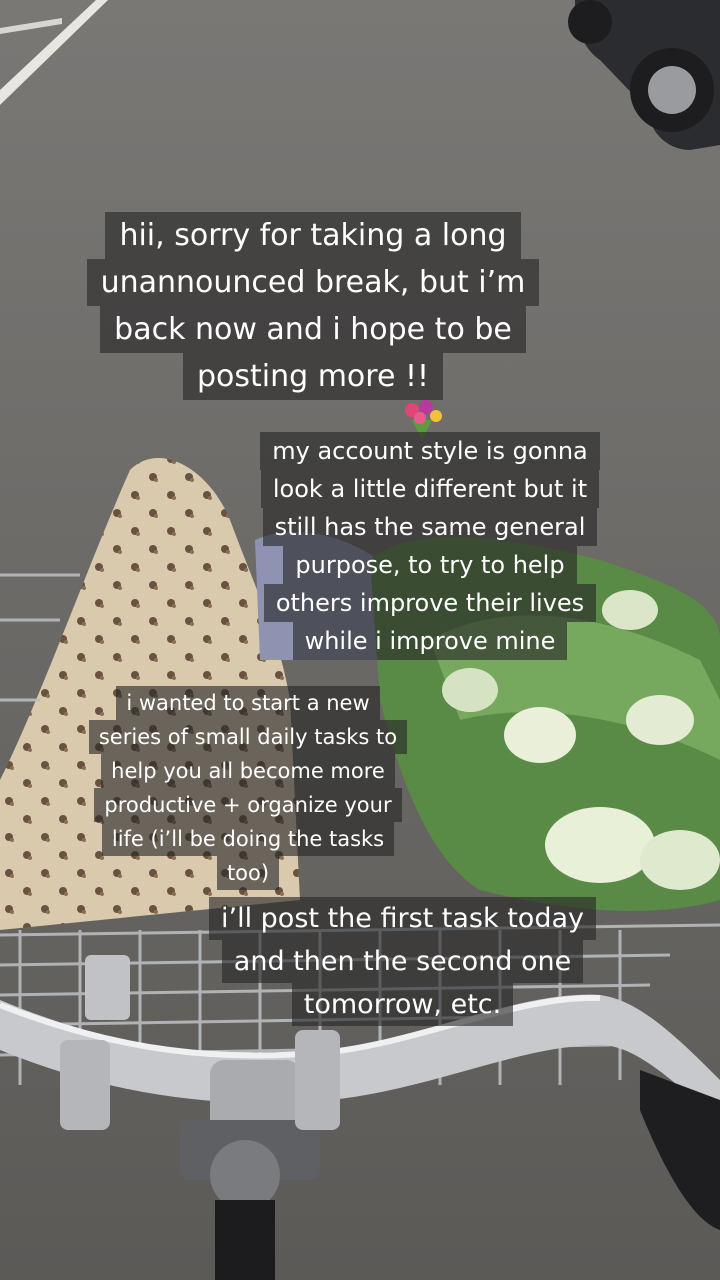  I want to click on caption-line: i wanted to start a new, so click(248, 703).